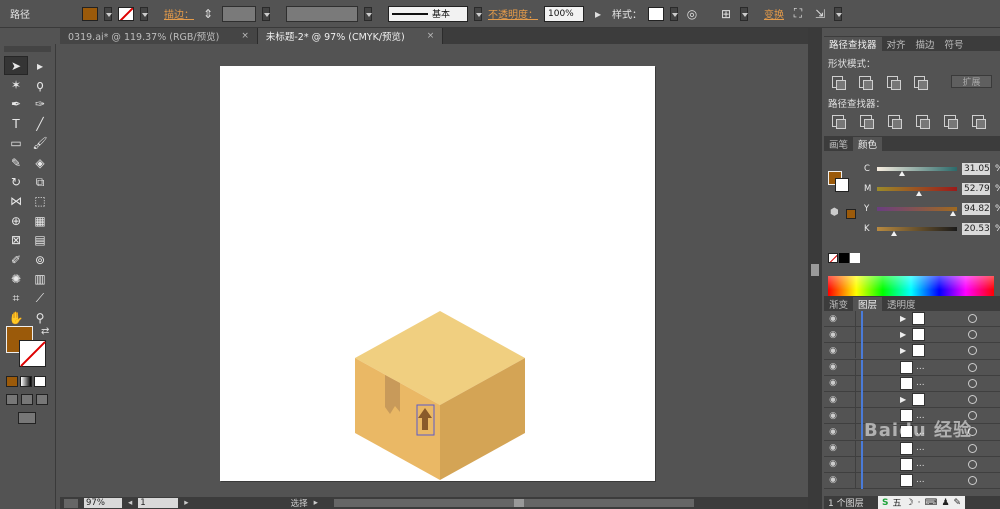 Image resolution: width=1000 pixels, height=509 pixels. Describe the element at coordinates (350, 36) in the screenshot. I see `tab-untitled-2: 未标题-2* @ 97% (CMYK/预览) ×` at that location.